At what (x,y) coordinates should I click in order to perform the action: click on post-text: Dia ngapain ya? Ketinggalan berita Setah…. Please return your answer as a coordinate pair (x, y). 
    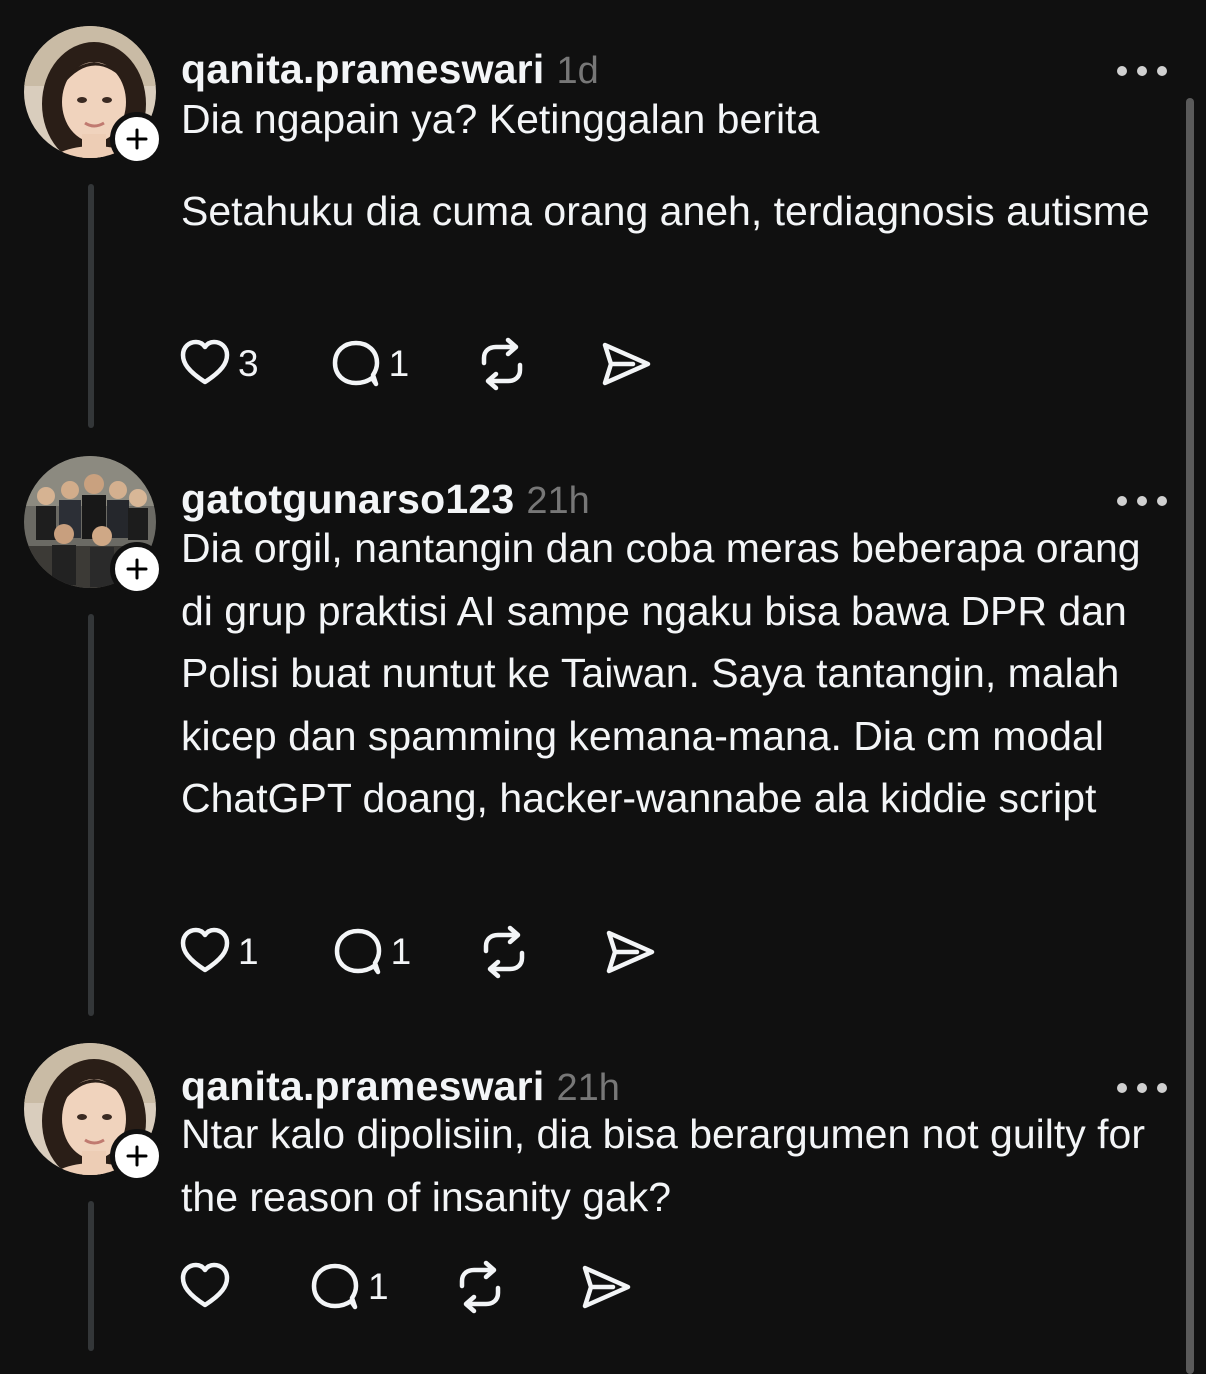
    Looking at the image, I should click on (676, 165).